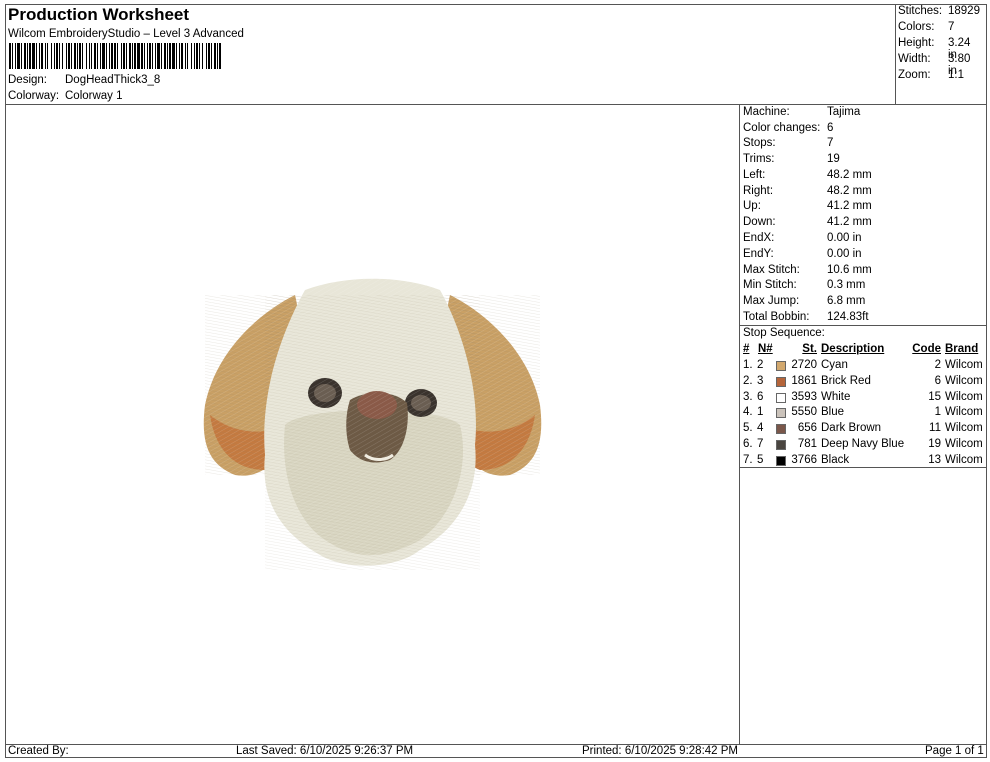  Describe the element at coordinates (863, 325) in the screenshot. I see `stats-divider` at that location.